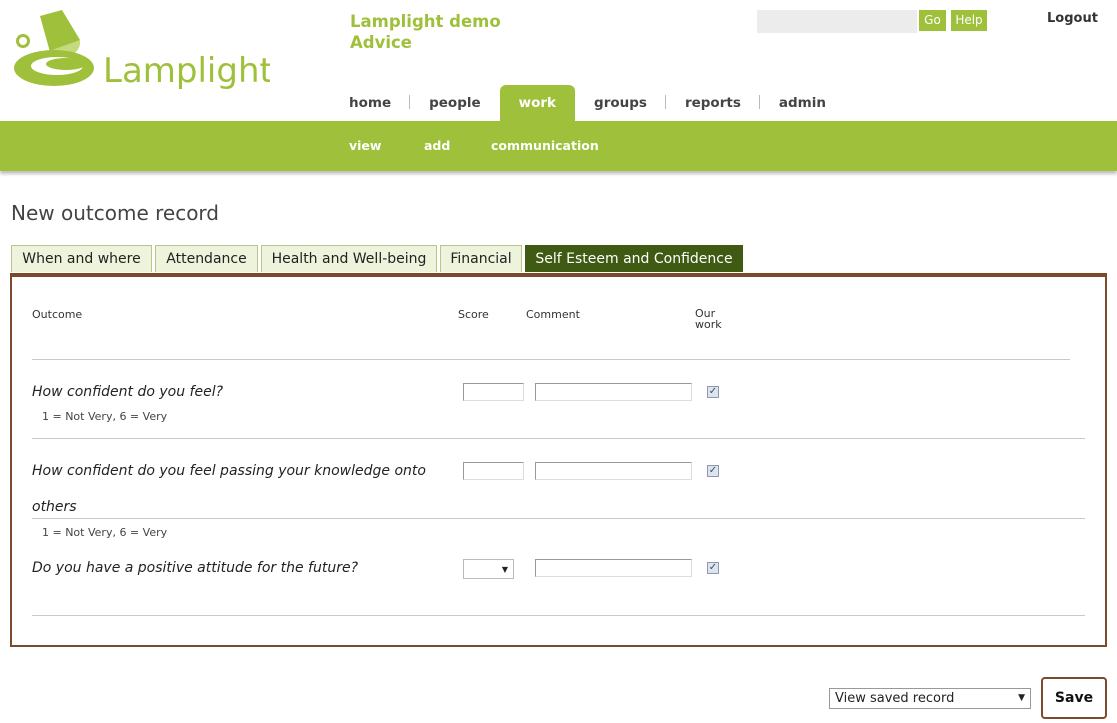  What do you see at coordinates (895, 698) in the screenshot?
I see `view-select-value: View saved record` at bounding box center [895, 698].